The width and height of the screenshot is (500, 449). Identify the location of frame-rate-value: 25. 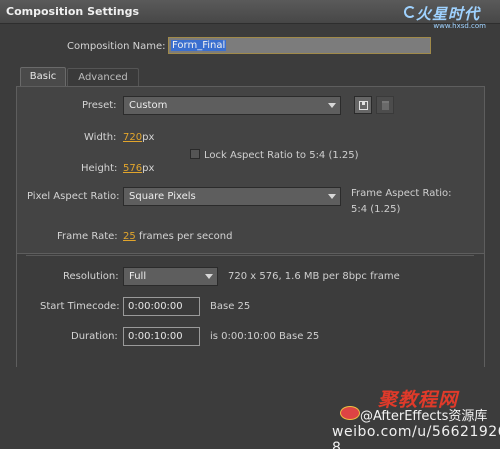
(129, 236).